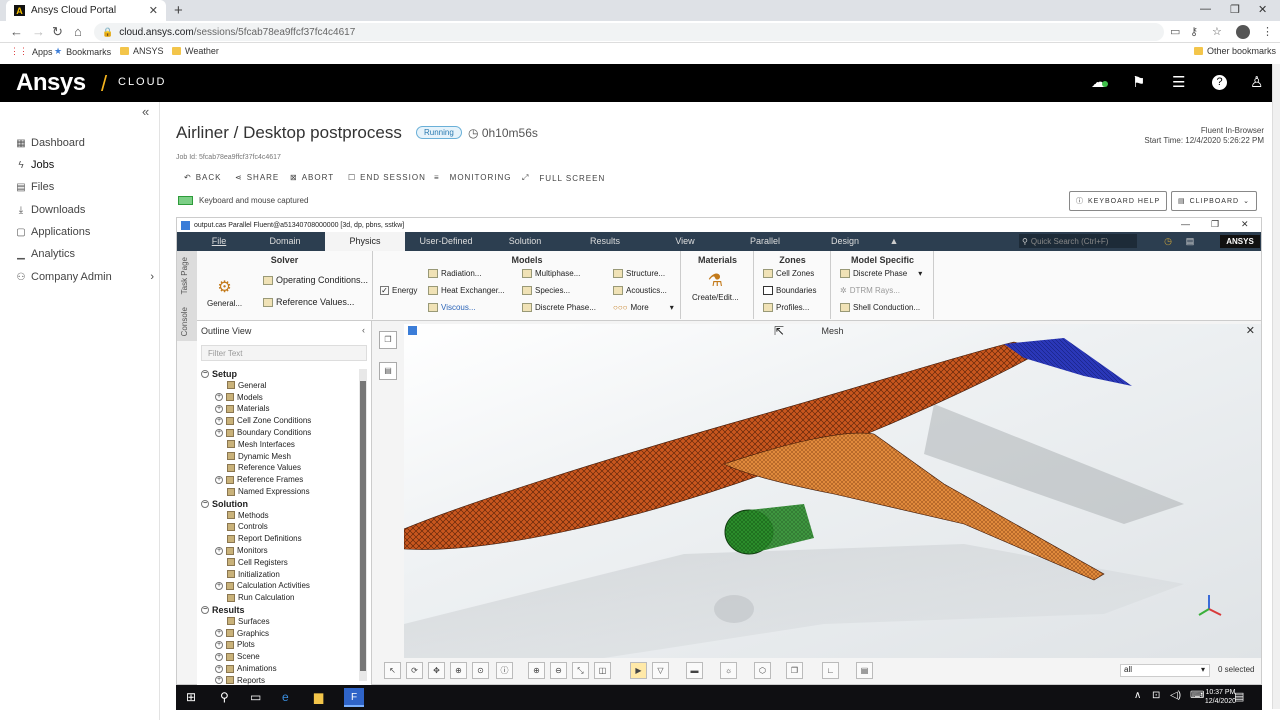 Image resolution: width=1280 pixels, height=720 pixels. Describe the element at coordinates (1190, 241) in the screenshot. I see `layout-icon: ▤` at that location.